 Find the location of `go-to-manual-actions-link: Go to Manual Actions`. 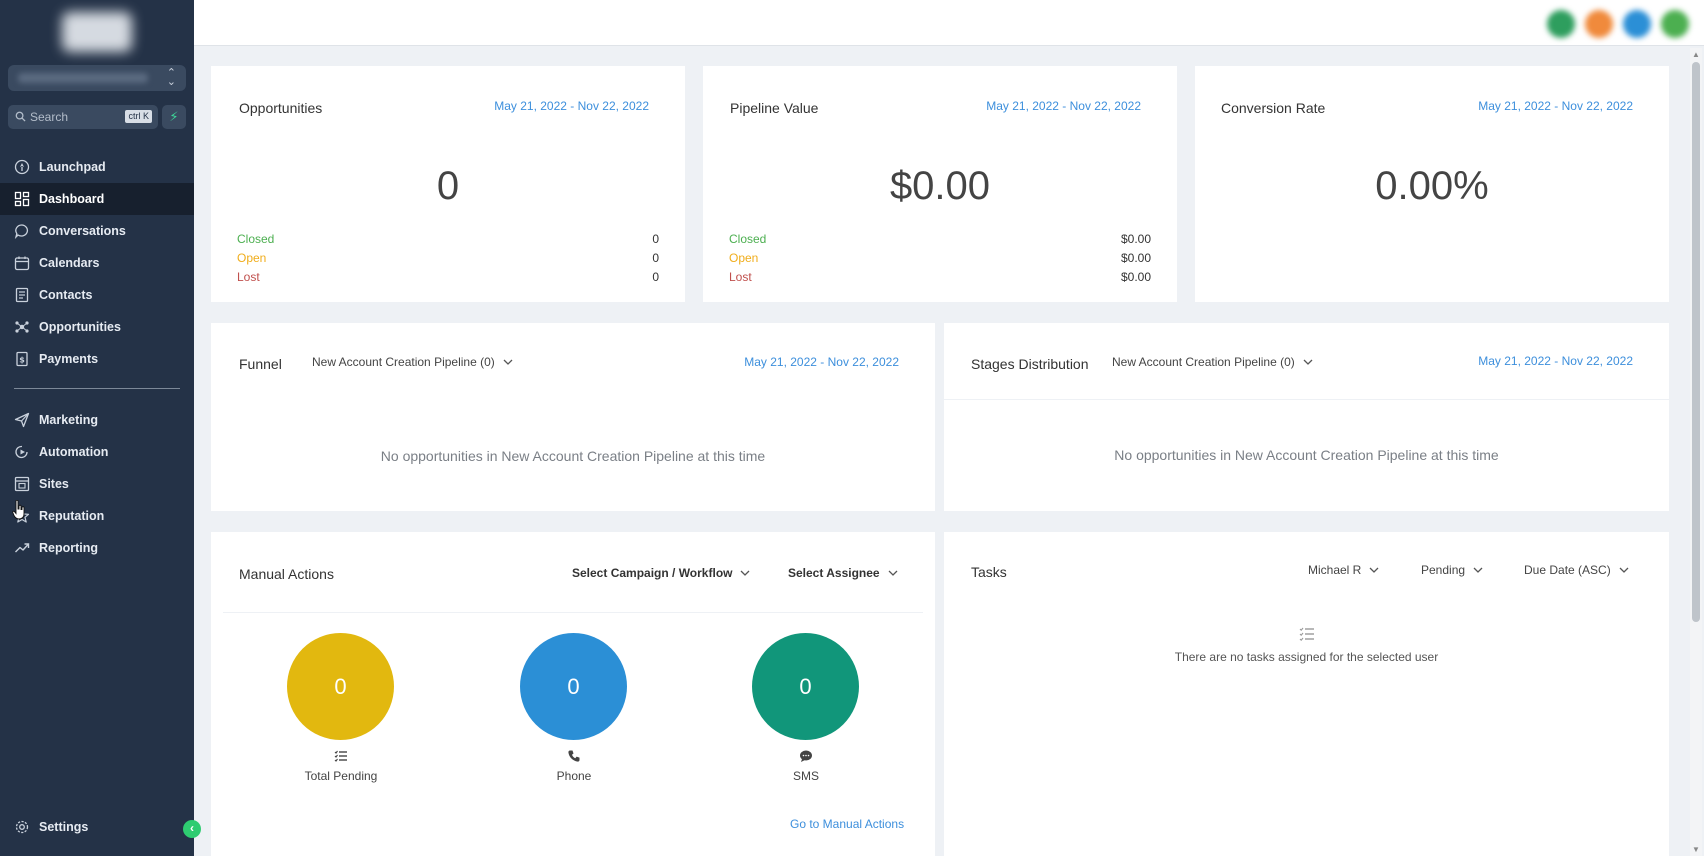

go-to-manual-actions-link: Go to Manual Actions is located at coordinates (847, 824).